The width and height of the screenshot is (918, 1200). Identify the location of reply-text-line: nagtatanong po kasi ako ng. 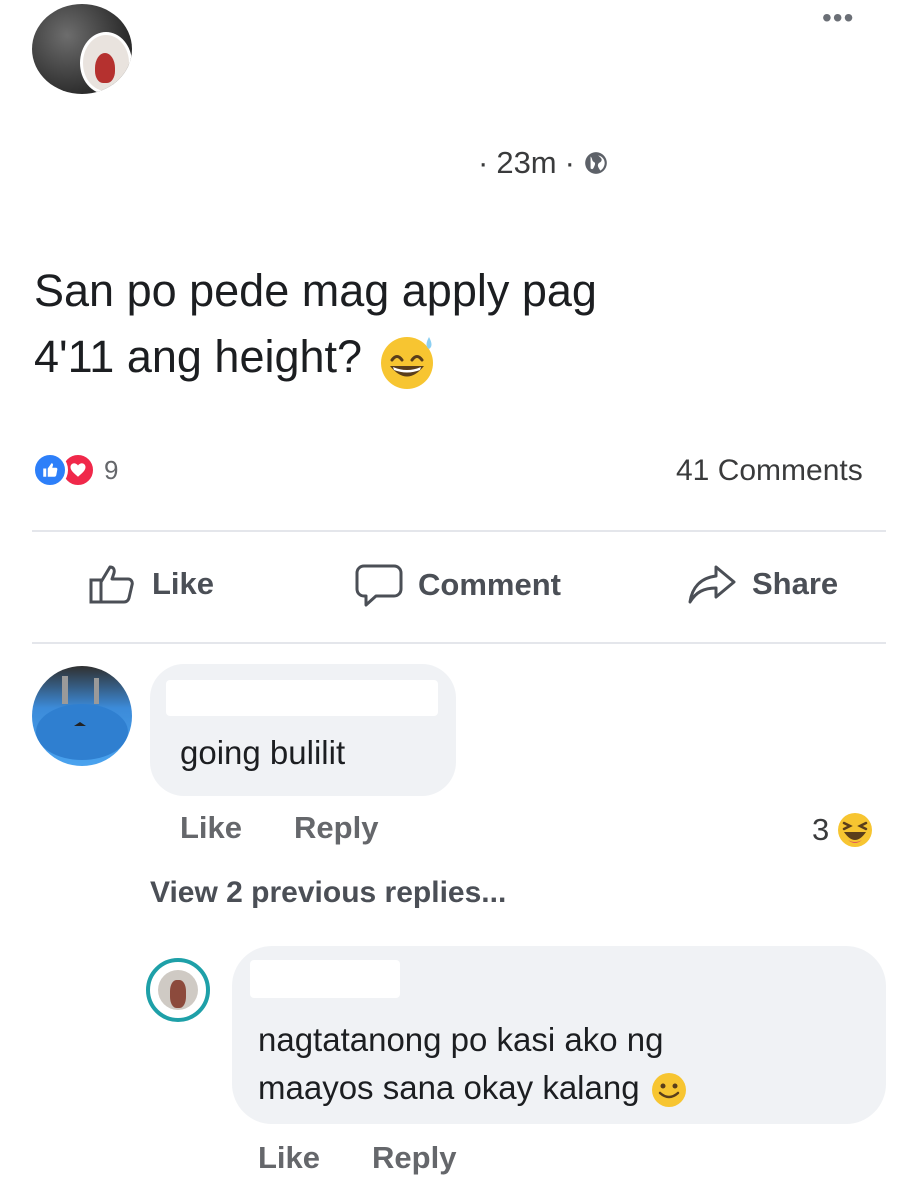
(461, 1039).